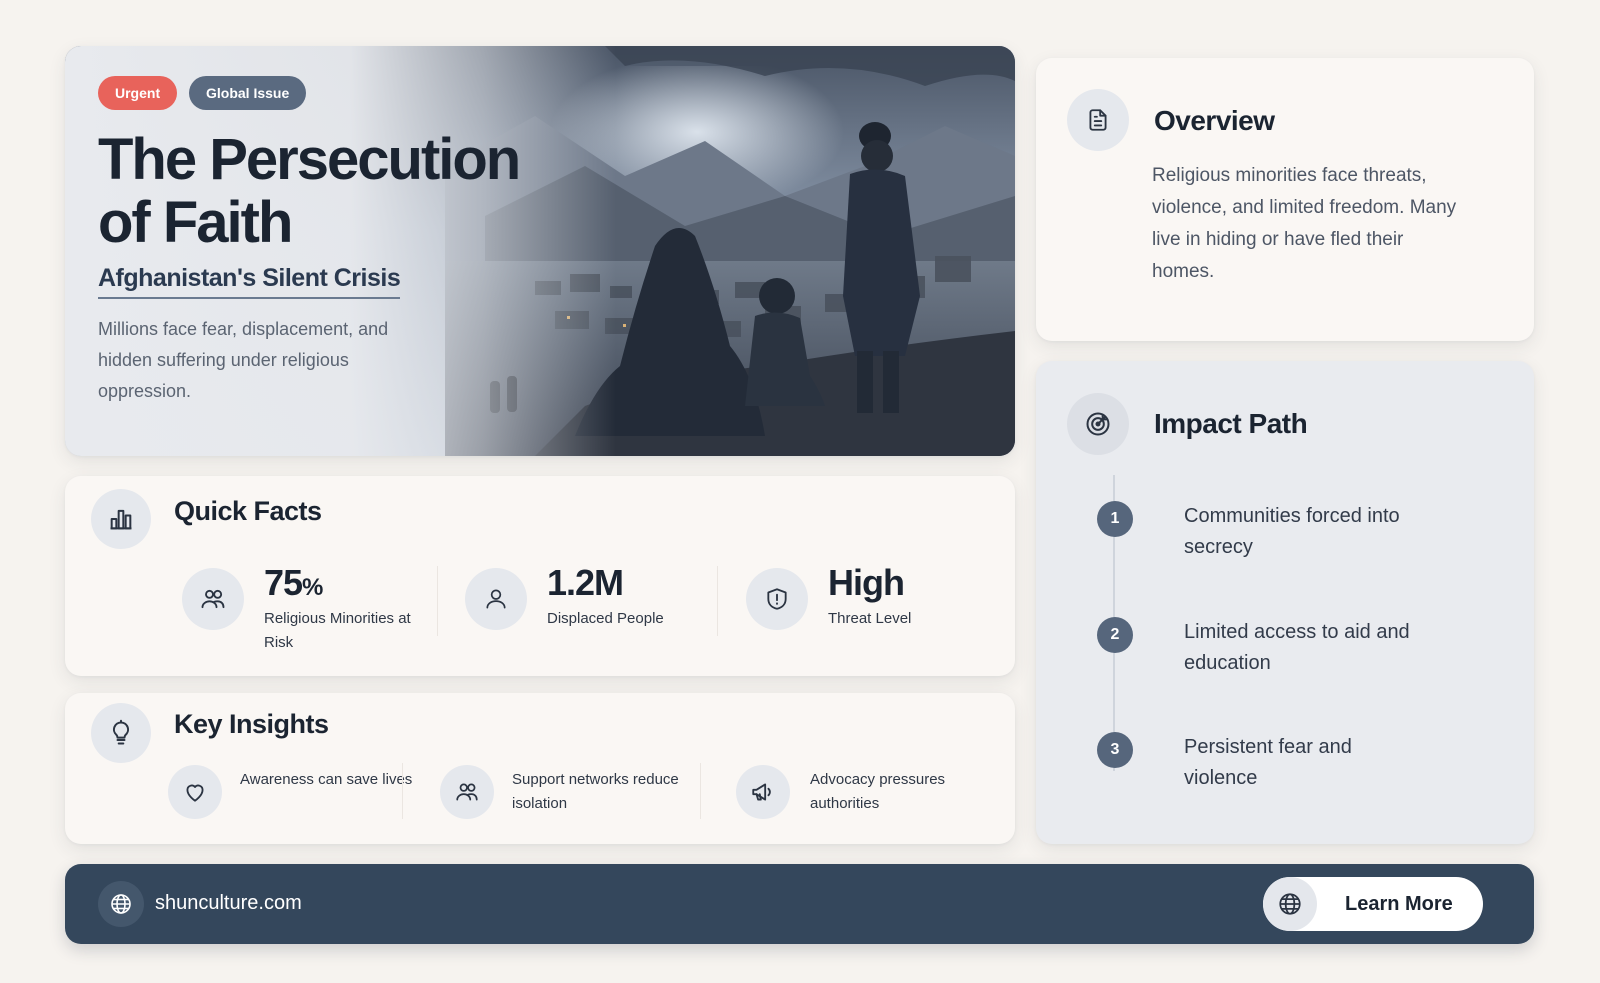 This screenshot has height=983, width=1600. I want to click on step-number: 3, so click(1115, 750).